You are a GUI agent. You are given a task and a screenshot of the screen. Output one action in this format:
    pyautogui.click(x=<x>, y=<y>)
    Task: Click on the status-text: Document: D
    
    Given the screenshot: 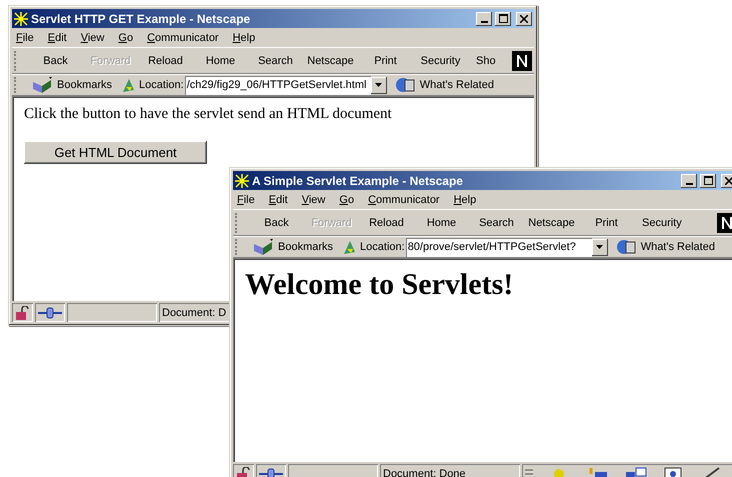 What is the action you would take?
    pyautogui.click(x=194, y=312)
    